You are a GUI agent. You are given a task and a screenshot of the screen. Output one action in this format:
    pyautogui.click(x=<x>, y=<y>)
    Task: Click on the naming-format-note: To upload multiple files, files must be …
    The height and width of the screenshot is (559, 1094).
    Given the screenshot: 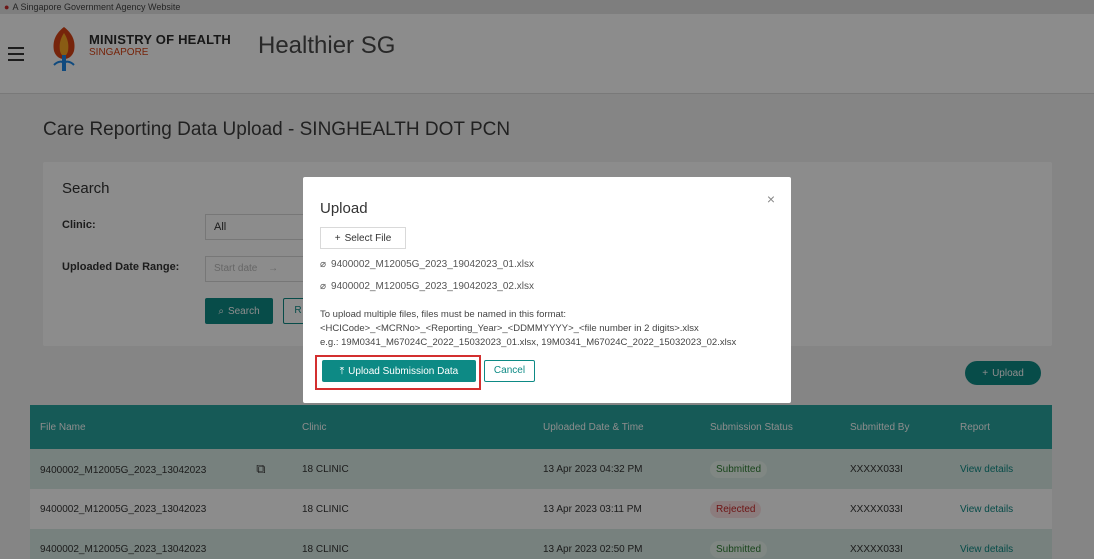 What is the action you would take?
    pyautogui.click(x=551, y=329)
    